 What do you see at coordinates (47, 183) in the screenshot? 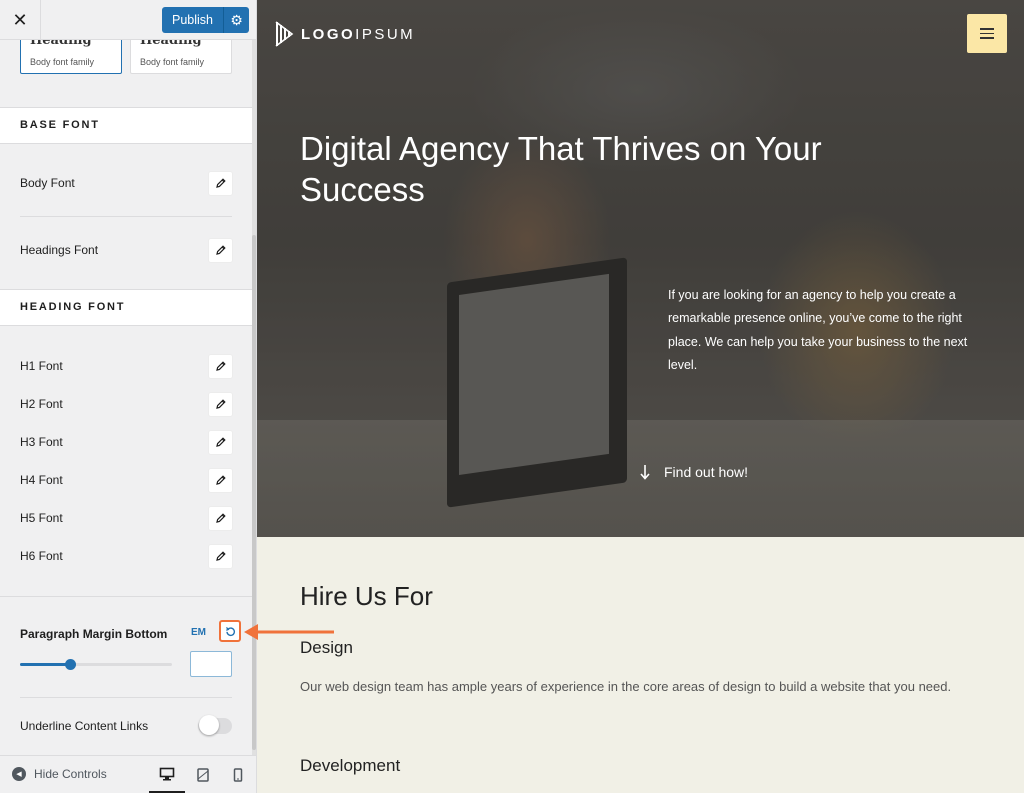
I see `body-font-label: Body Font` at bounding box center [47, 183].